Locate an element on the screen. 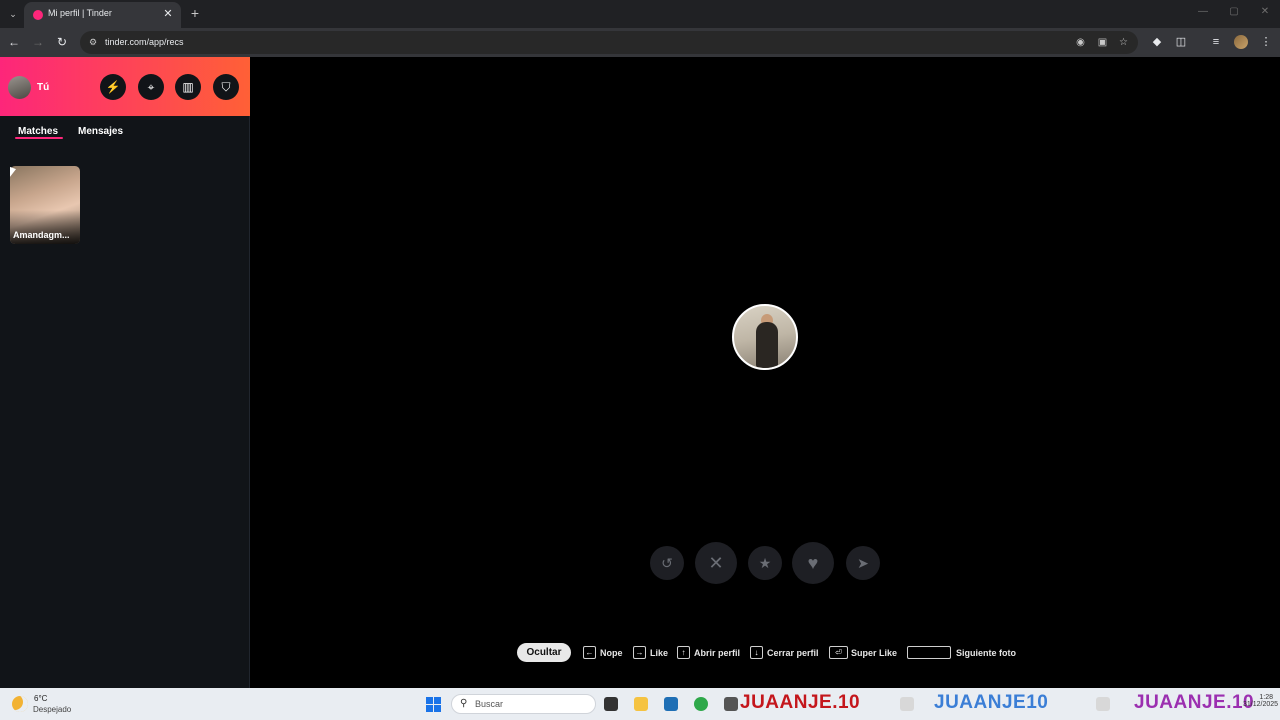  hint-like: Like is located at coordinates (659, 653).